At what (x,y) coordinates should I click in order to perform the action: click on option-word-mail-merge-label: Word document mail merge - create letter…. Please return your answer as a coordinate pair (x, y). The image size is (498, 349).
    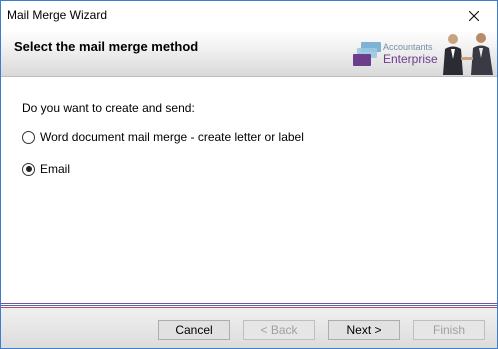
    Looking at the image, I should click on (172, 137).